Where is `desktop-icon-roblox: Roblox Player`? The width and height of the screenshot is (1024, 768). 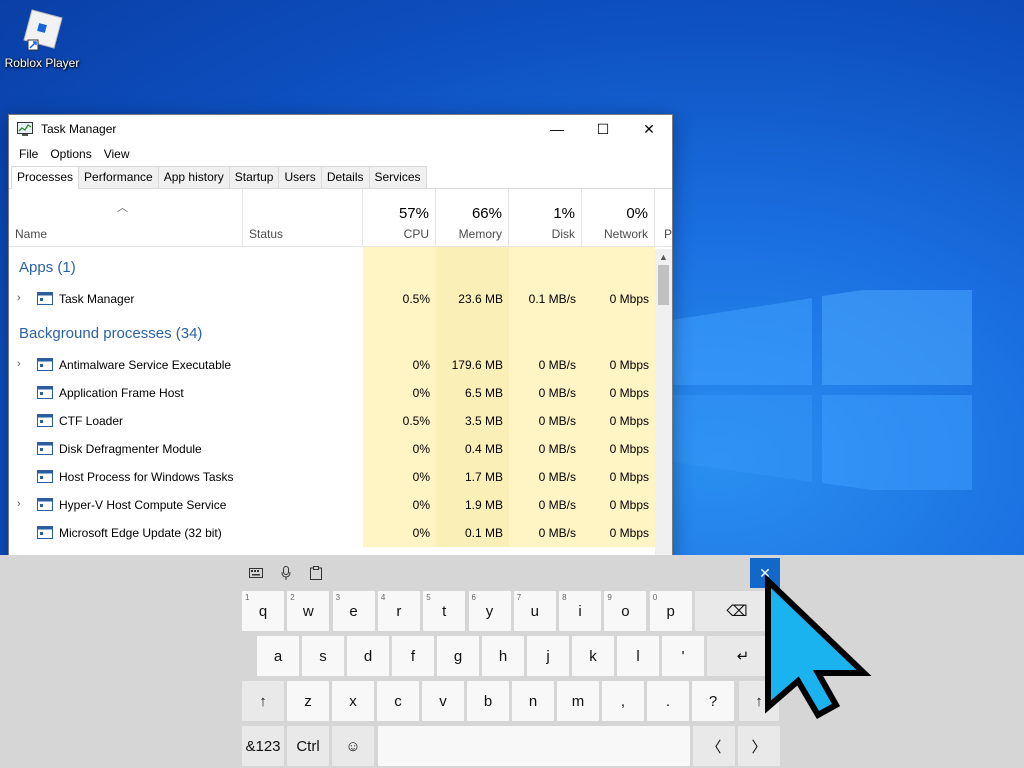
desktop-icon-roblox: Roblox Player is located at coordinates (42, 39).